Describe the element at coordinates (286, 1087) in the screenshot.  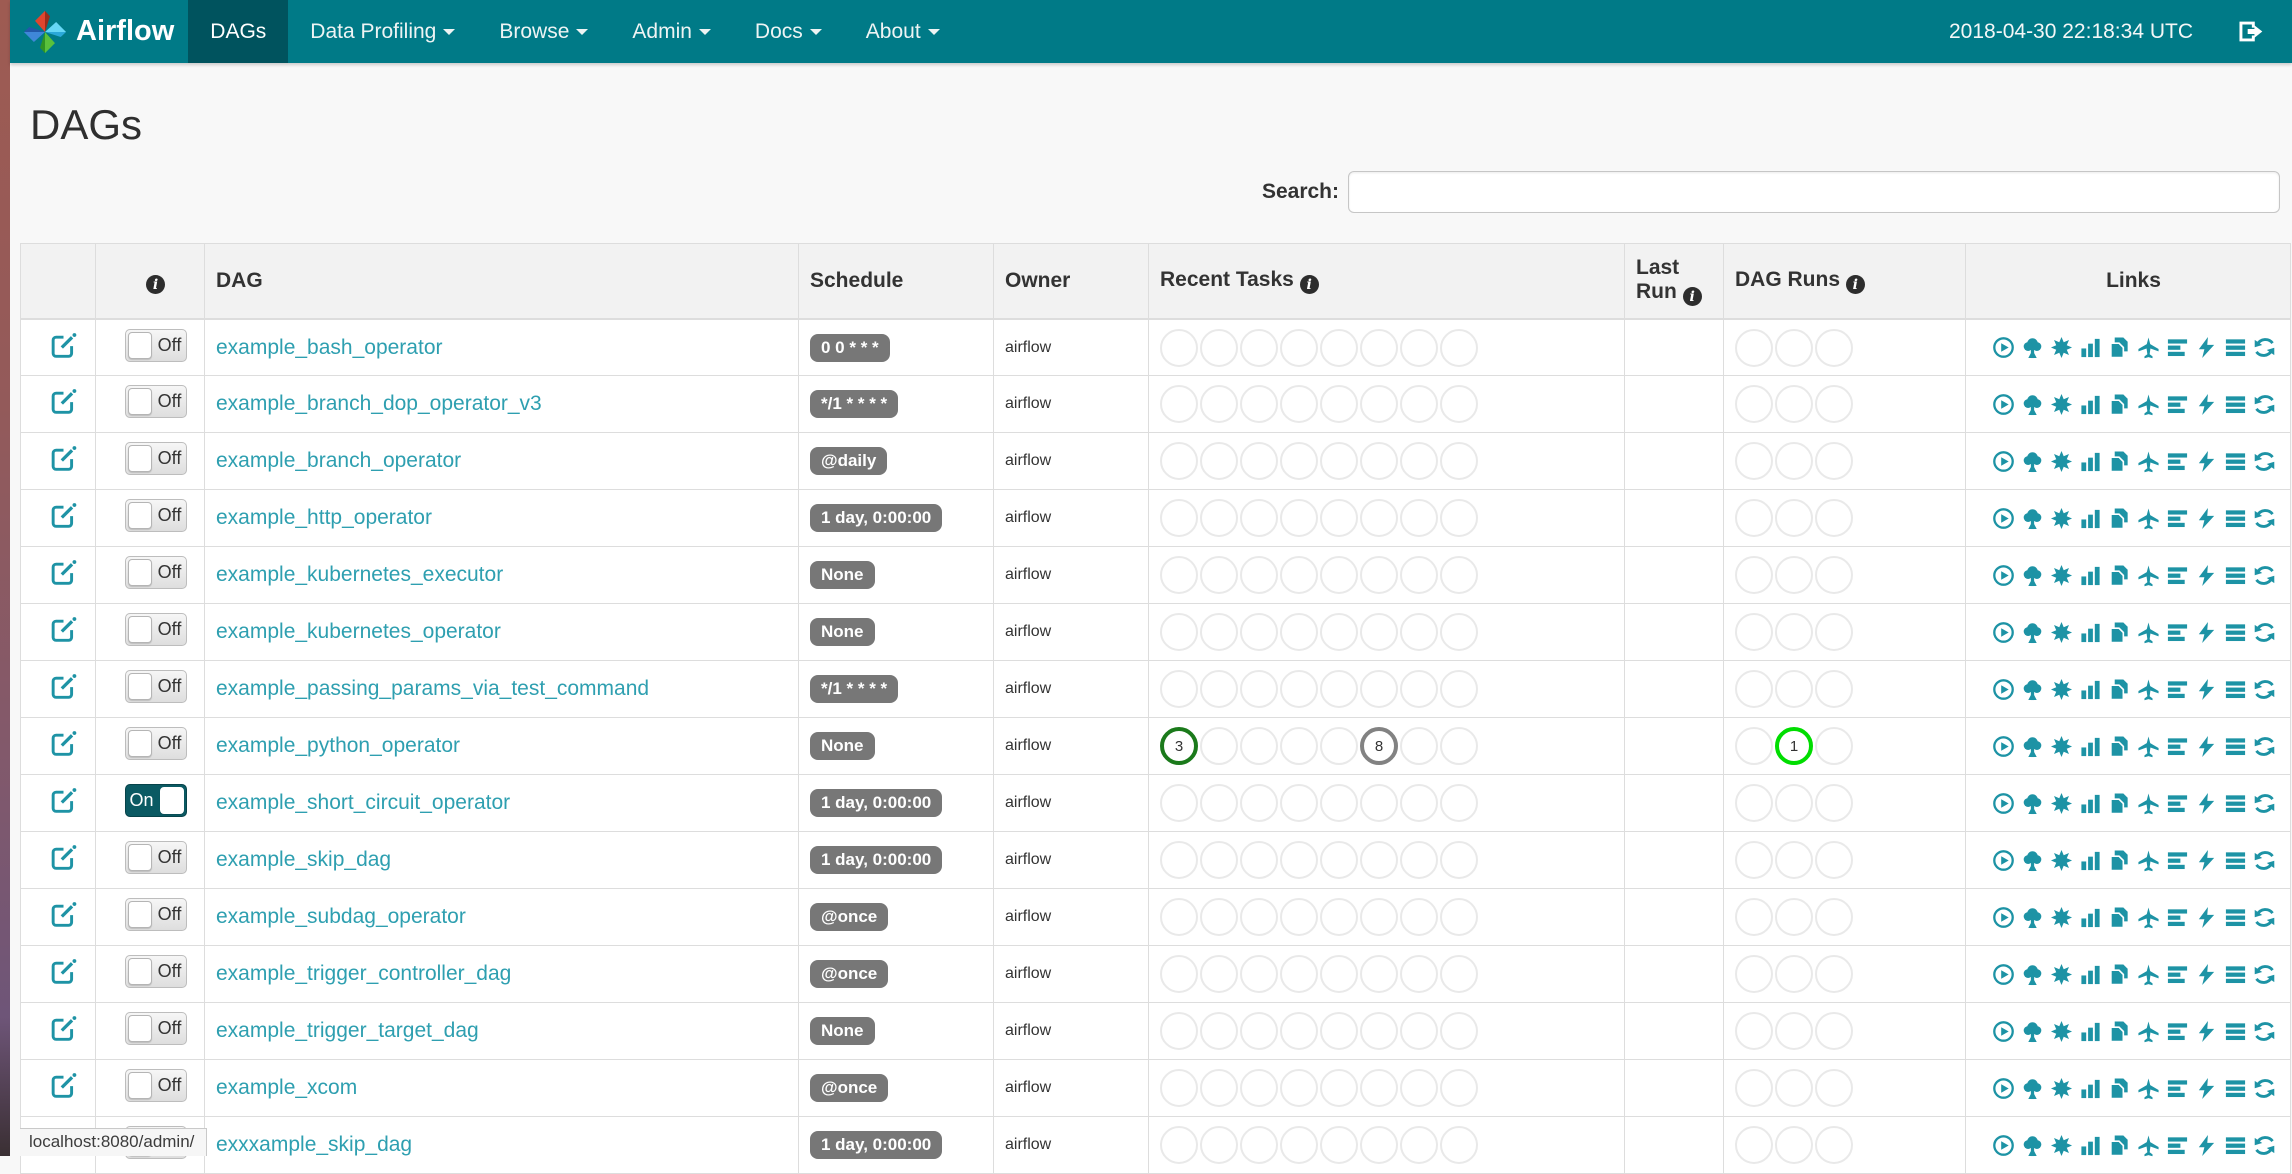
I see `dag-link: example_xcom` at that location.